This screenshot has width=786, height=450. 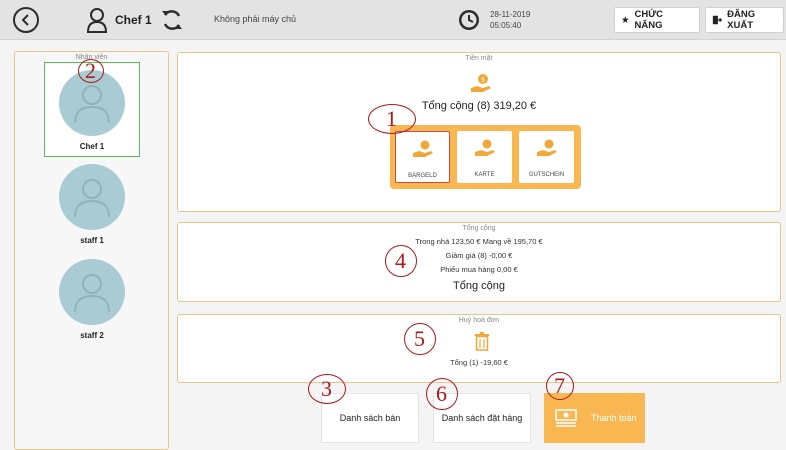 I want to click on staff-item-staff-2: staff 2, so click(x=92, y=299).